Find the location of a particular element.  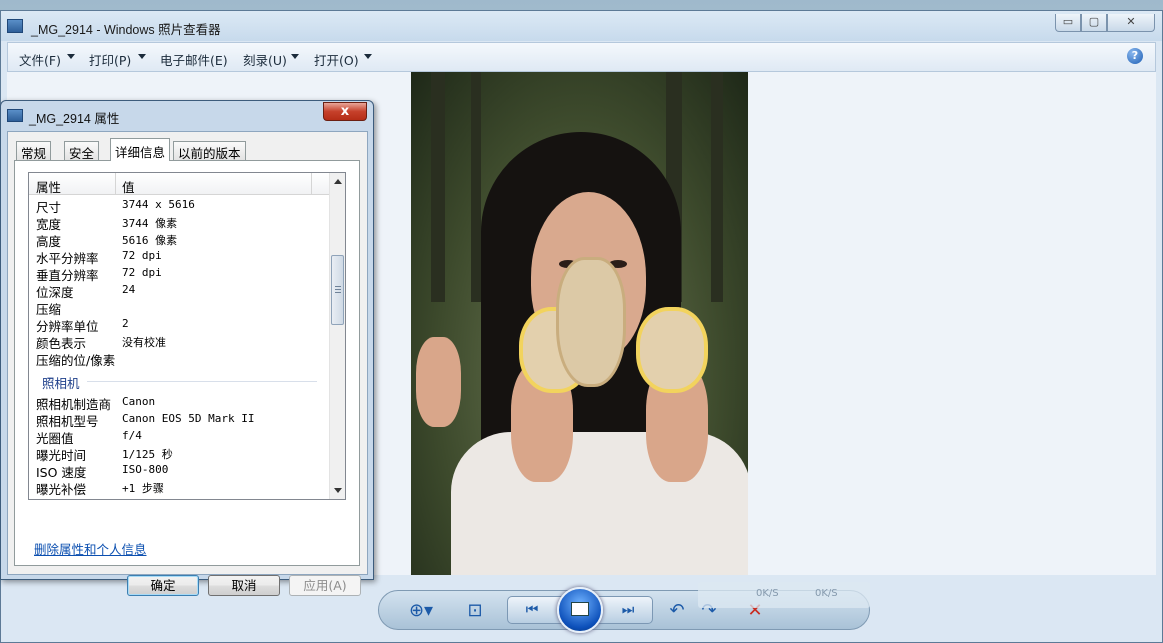

menu-open: 打开(O) is located at coordinates (336, 59).